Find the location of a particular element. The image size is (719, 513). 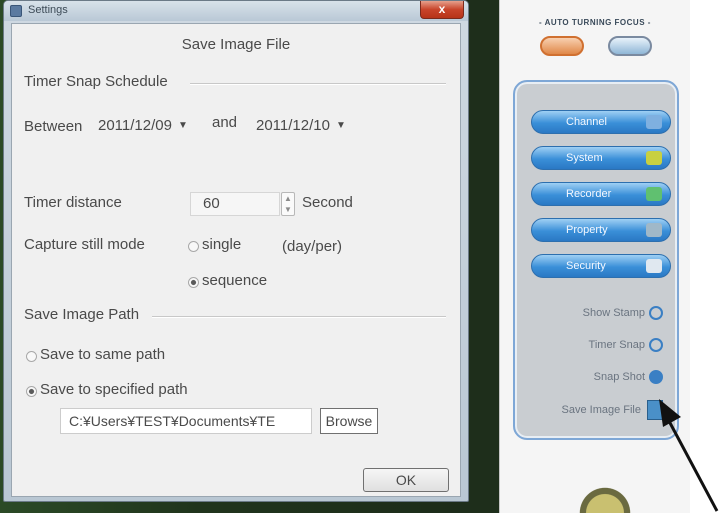

focus-near-button is located at coordinates (562, 46).